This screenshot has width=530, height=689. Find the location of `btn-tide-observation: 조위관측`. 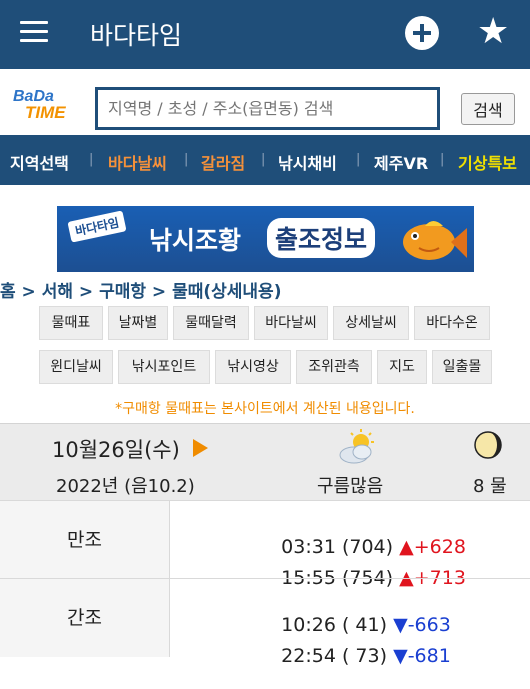

btn-tide-observation: 조위관측 is located at coordinates (334, 367).